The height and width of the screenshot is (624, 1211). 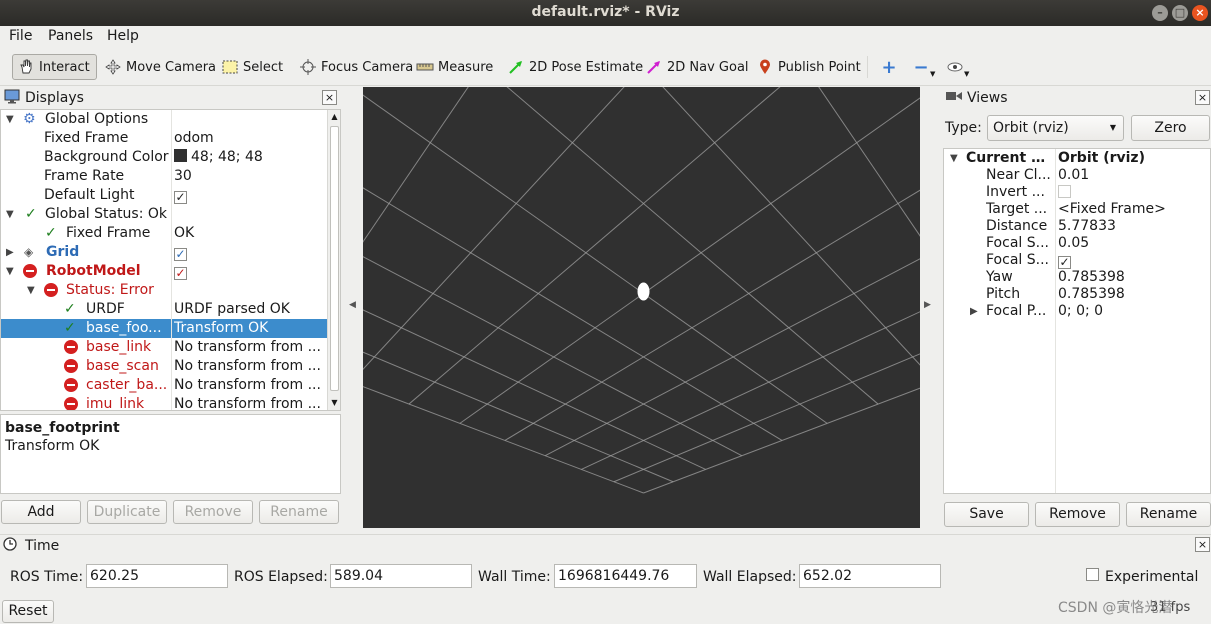 What do you see at coordinates (925, 67) in the screenshot?
I see `remove-tool-button: − ▼` at bounding box center [925, 67].